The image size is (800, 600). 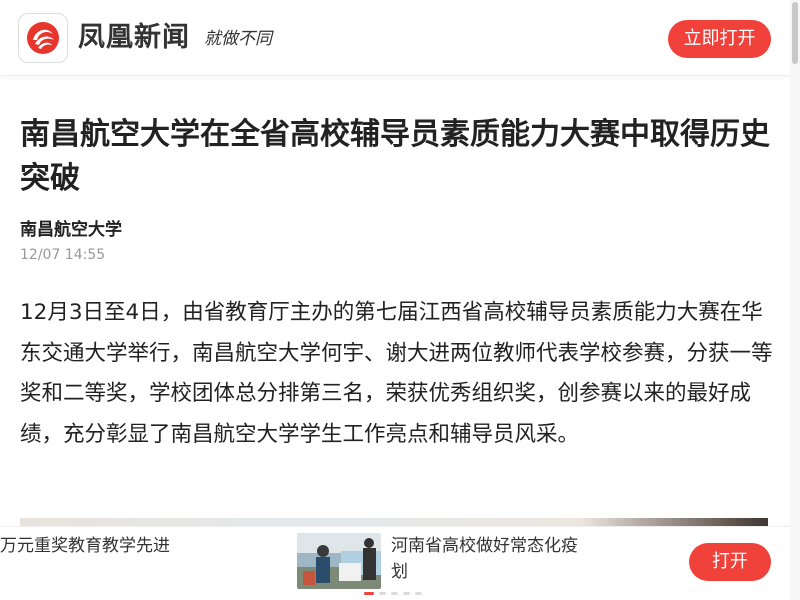 What do you see at coordinates (730, 562) in the screenshot?
I see `open-button: 打开` at bounding box center [730, 562].